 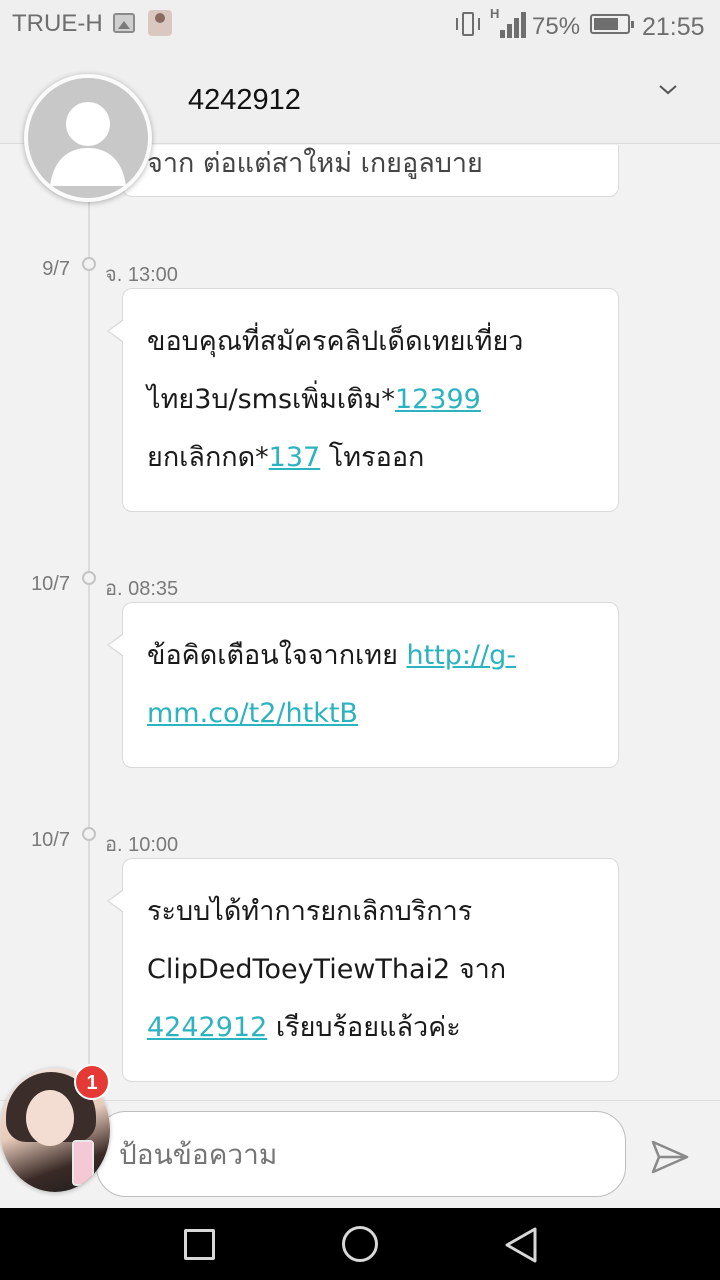 I want to click on recent-apps-icon, so click(x=199, y=1244).